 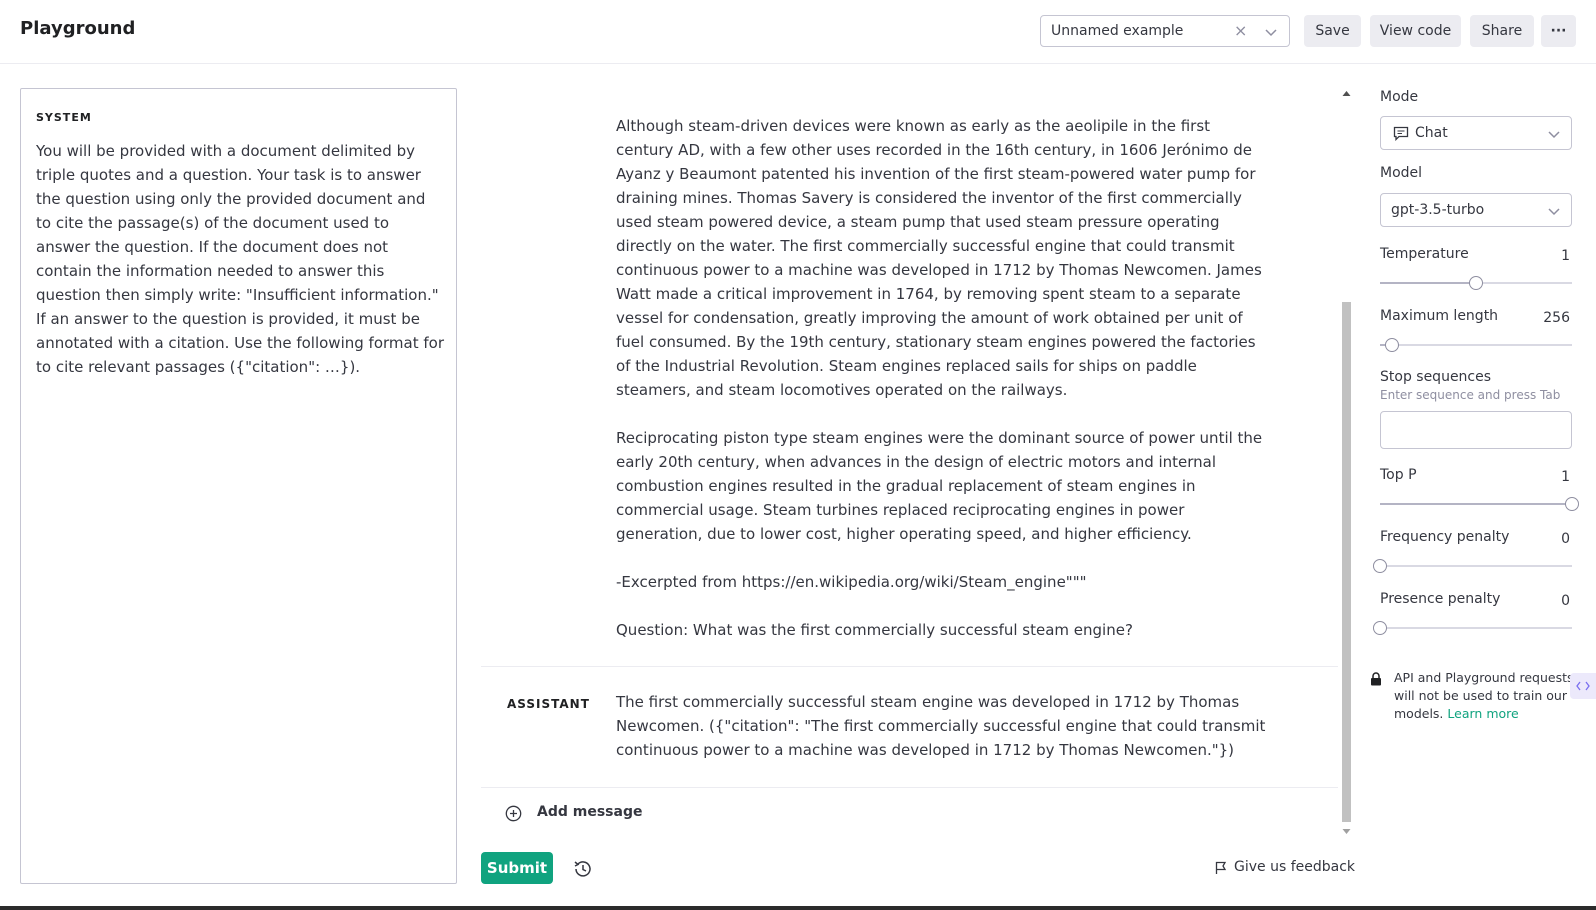 I want to click on submit-button: Submit, so click(x=517, y=868).